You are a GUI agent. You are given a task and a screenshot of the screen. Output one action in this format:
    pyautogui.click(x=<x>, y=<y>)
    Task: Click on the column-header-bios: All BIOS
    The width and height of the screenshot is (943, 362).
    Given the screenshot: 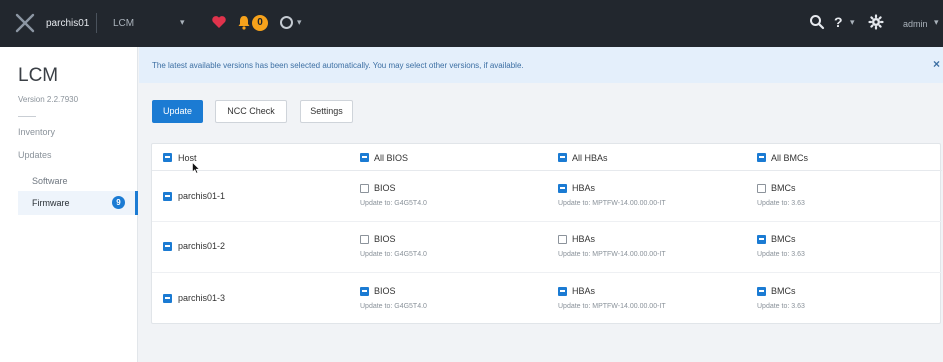 What is the action you would take?
    pyautogui.click(x=391, y=158)
    